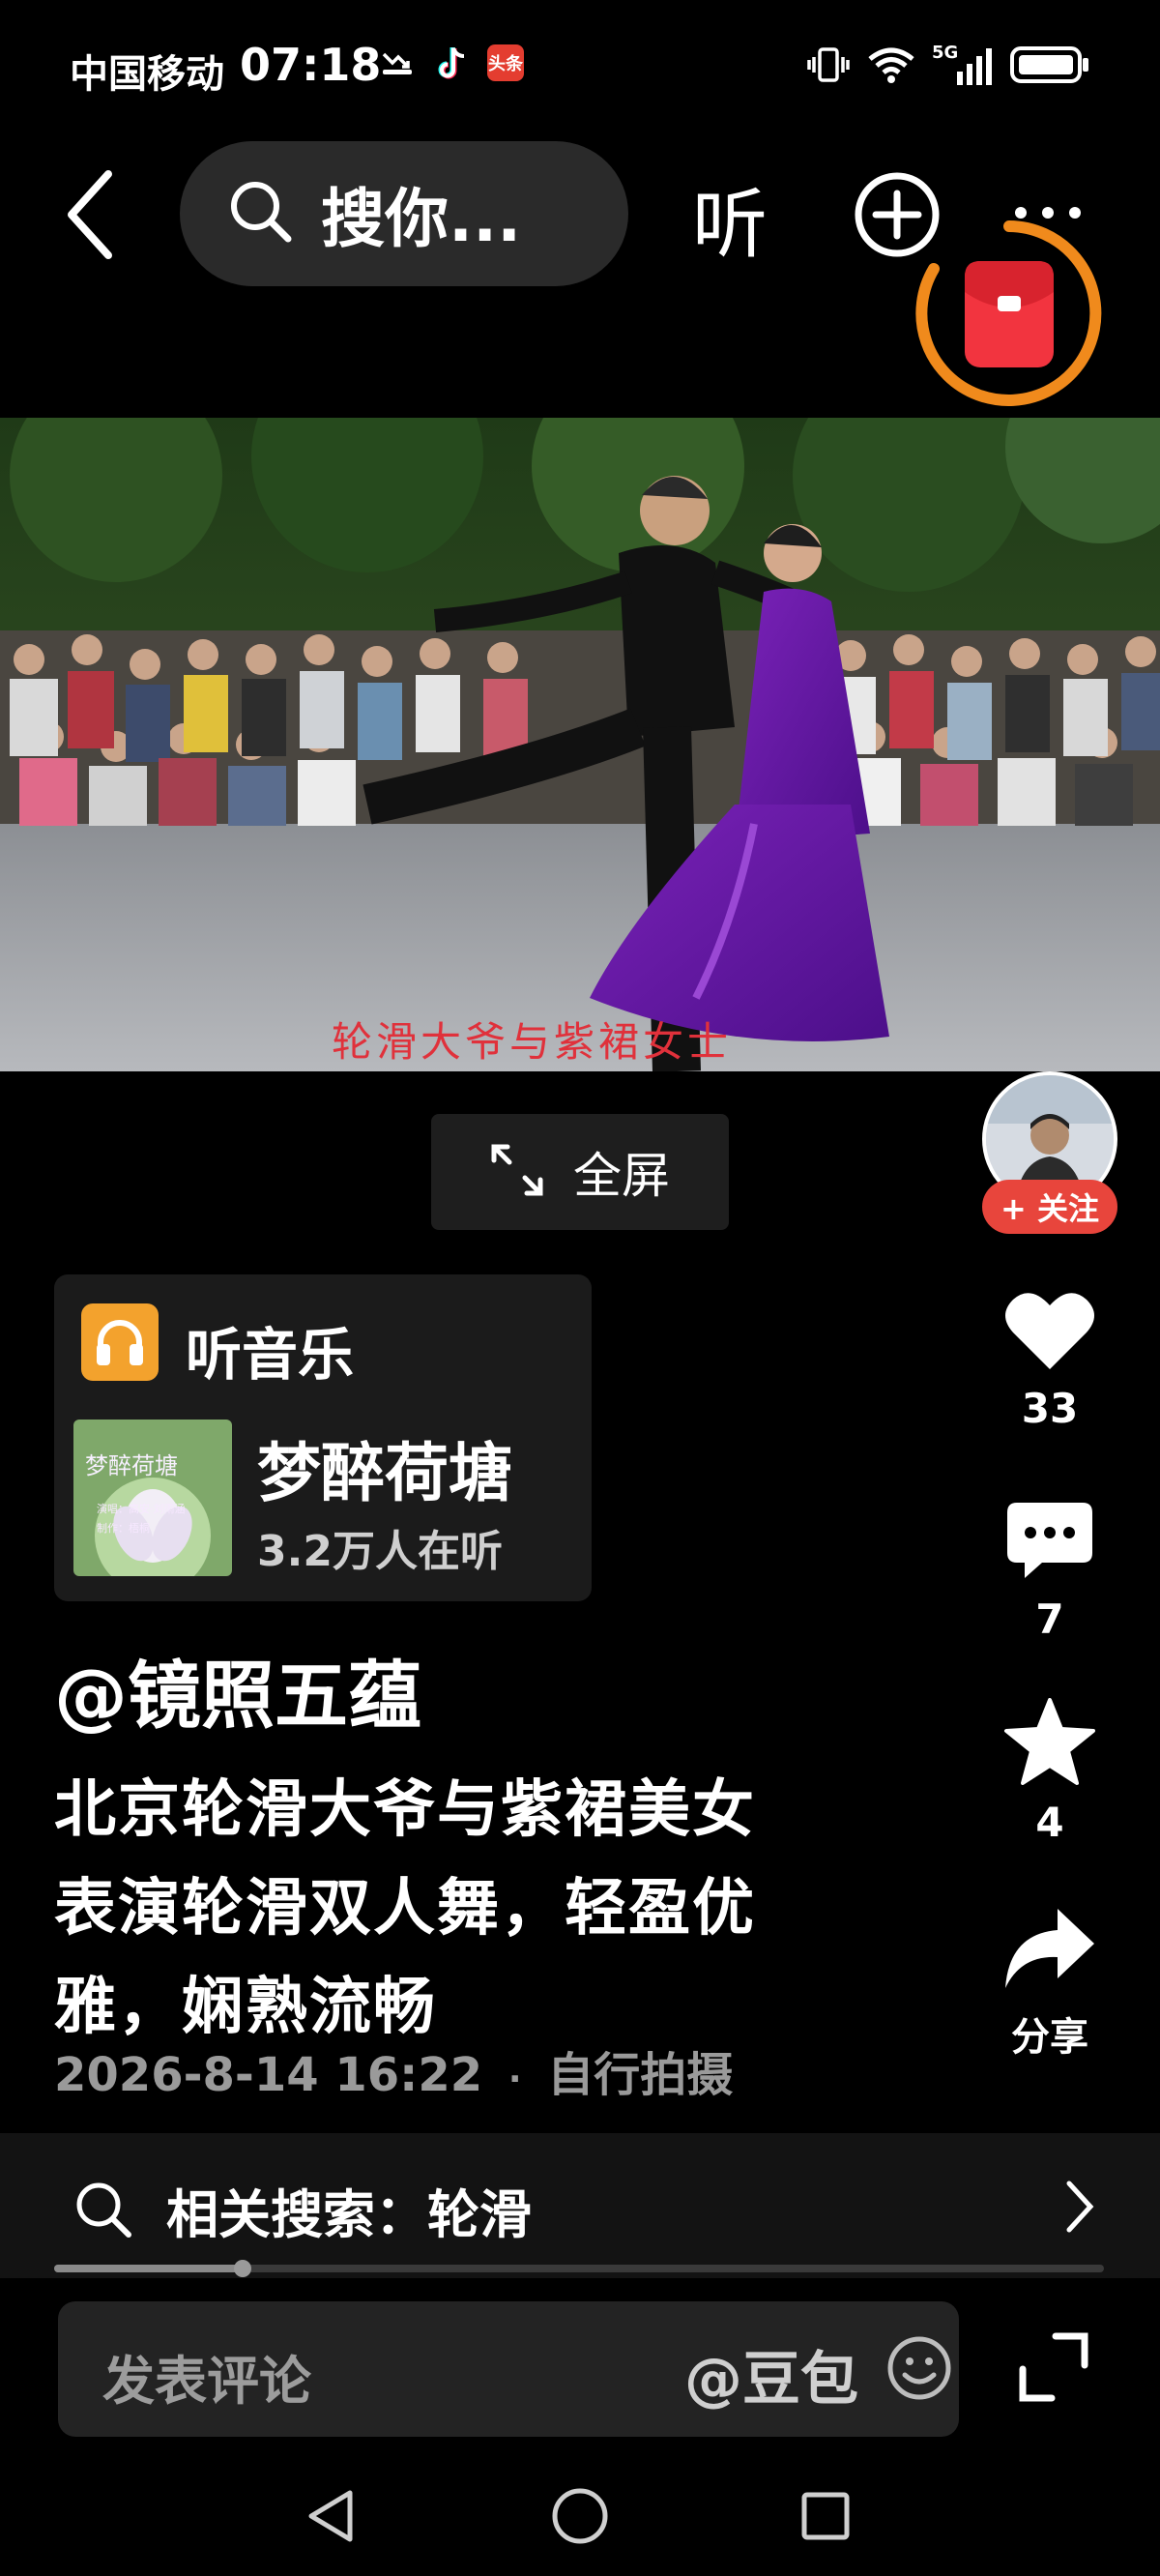 Image resolution: width=1160 pixels, height=2576 pixels. I want to click on video-progress-bar, so click(579, 2268).